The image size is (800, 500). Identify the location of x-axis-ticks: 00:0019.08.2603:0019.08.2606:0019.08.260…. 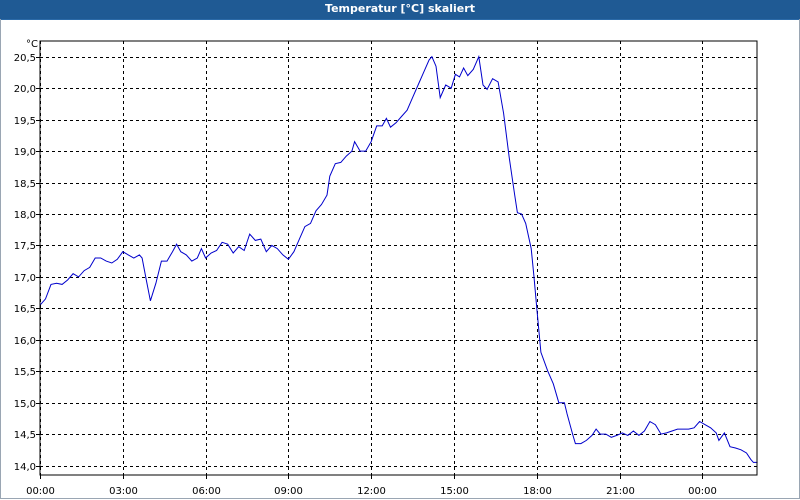
(371, 486).